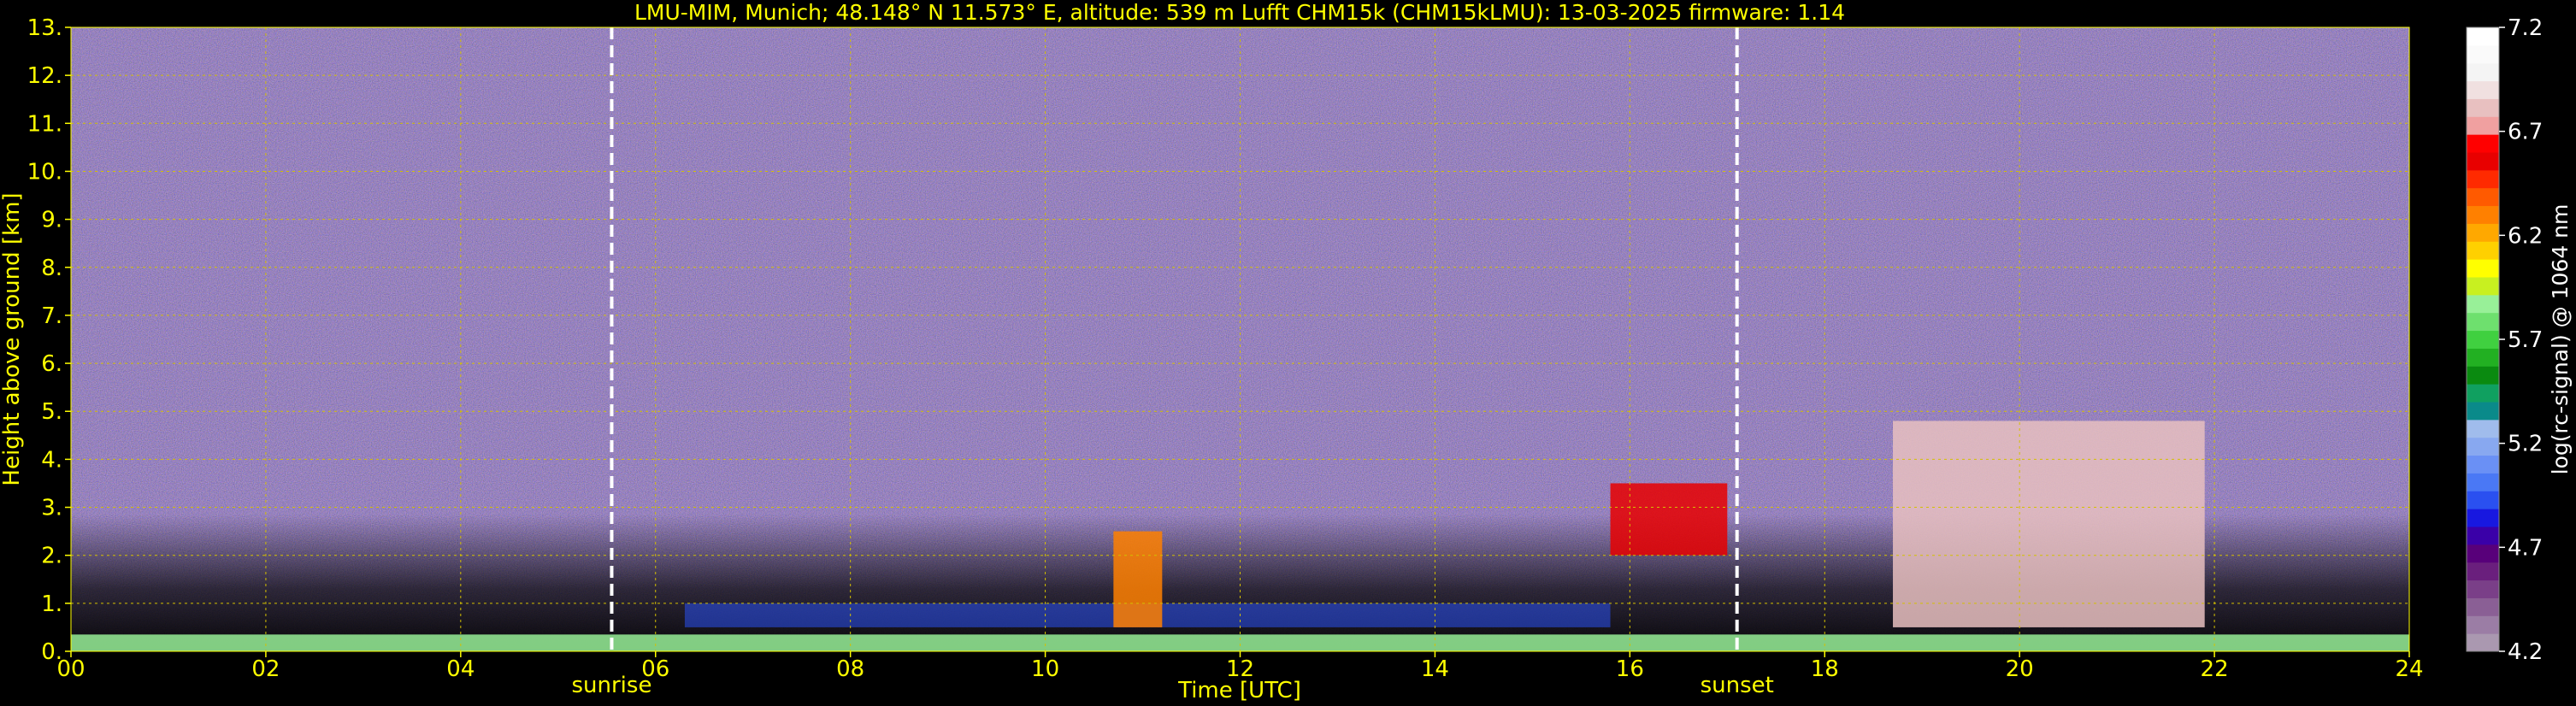  Describe the element at coordinates (2020, 669) in the screenshot. I see `x-tick-label-10: 20` at that location.